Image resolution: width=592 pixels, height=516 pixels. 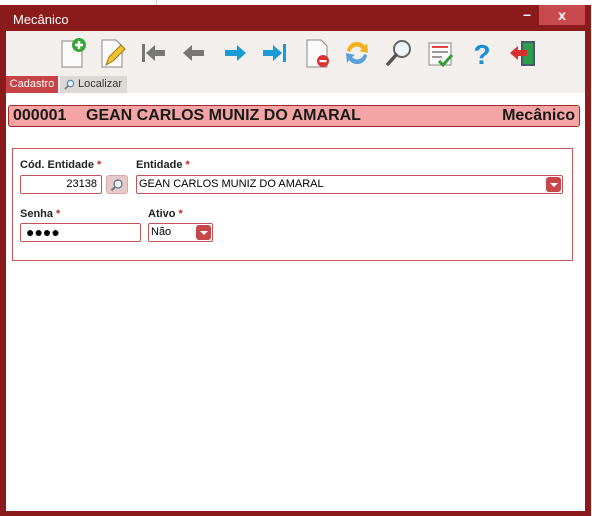 I want to click on record-type: Mecânico, so click(x=538, y=115).